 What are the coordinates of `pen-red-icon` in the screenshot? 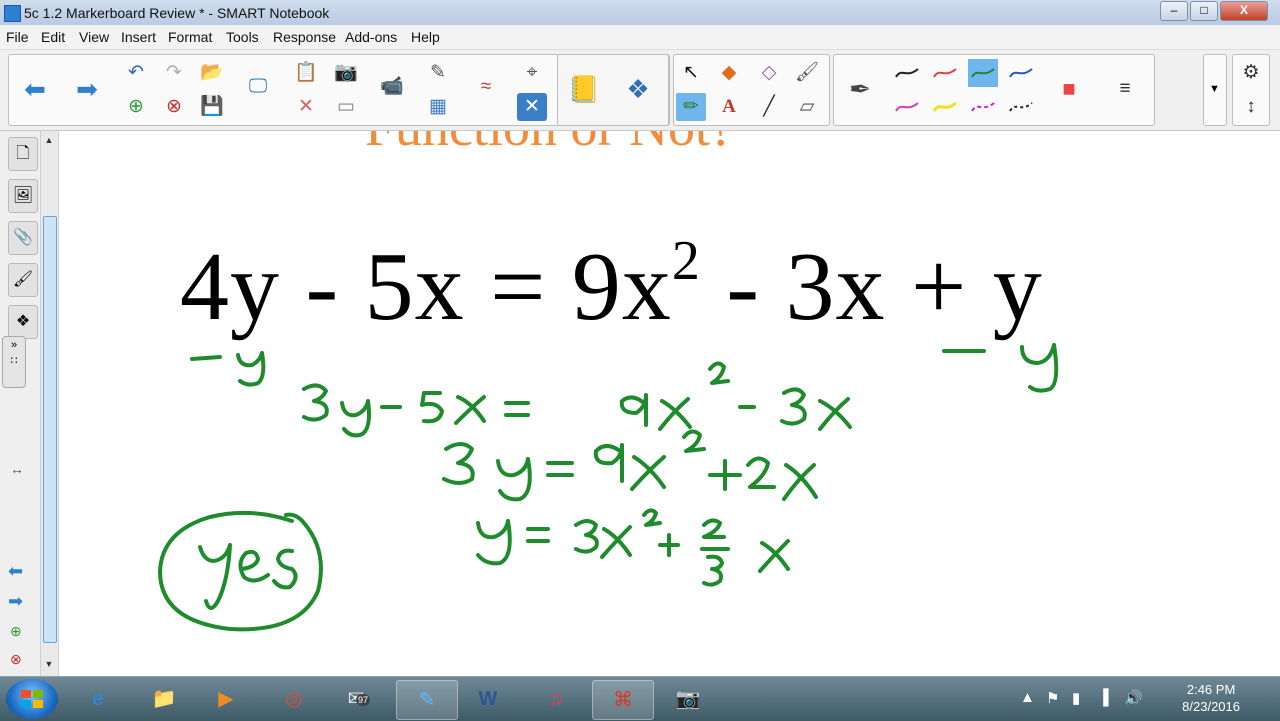 It's located at (945, 73).